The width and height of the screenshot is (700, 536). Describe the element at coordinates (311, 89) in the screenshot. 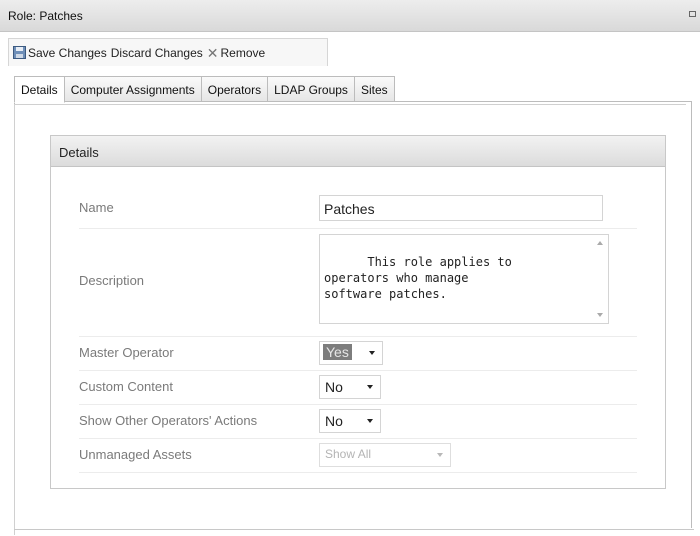

I see `tab-ldap-groups: LDAP Groups` at that location.